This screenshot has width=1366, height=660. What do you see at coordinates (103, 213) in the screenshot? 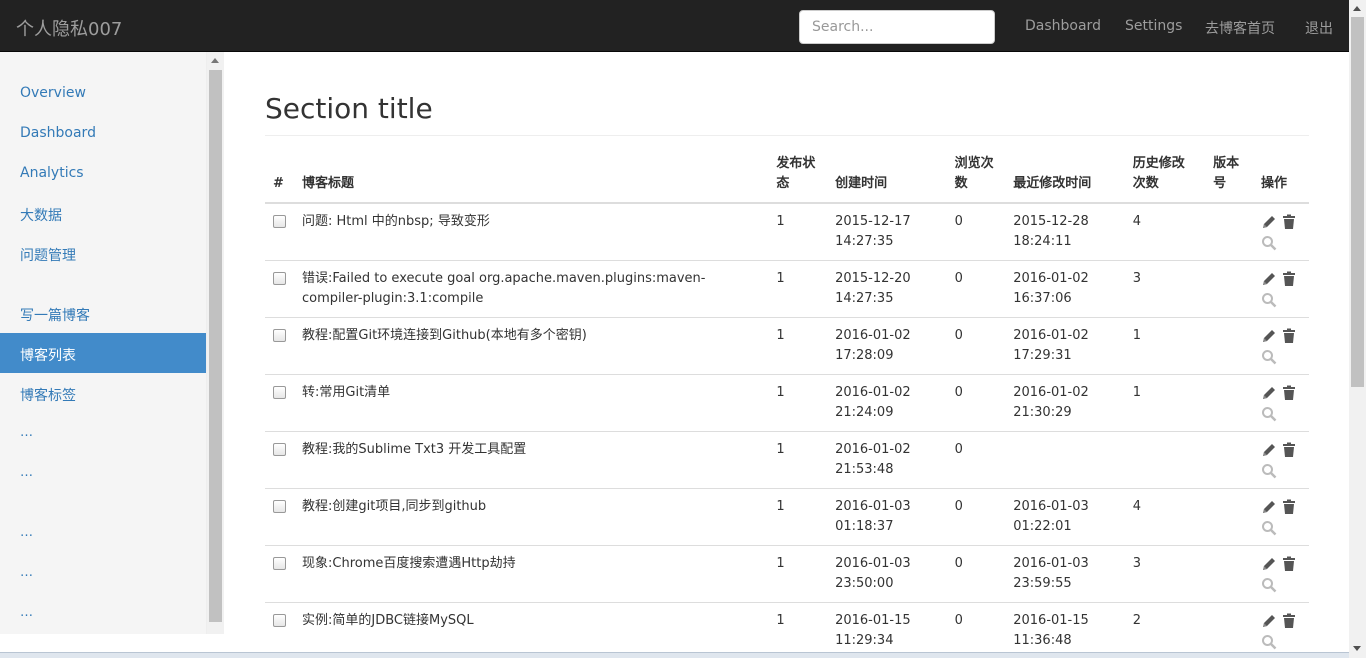
I see `sidebar-item-bigdata: 大数据` at bounding box center [103, 213].